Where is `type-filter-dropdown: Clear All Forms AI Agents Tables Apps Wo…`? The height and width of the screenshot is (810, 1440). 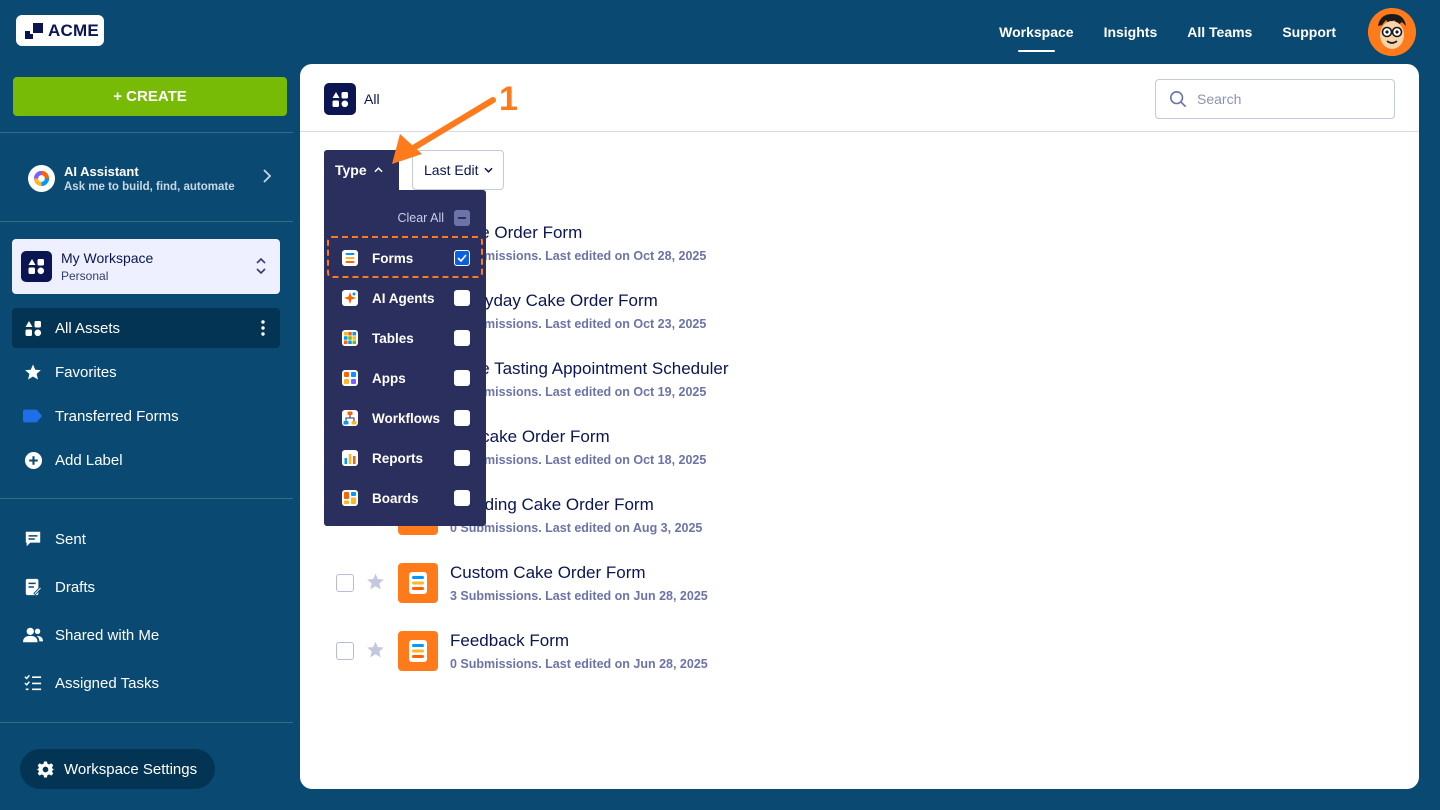
type-filter-dropdown: Clear All Forms AI Agents Tables Apps Wo… is located at coordinates (405, 358).